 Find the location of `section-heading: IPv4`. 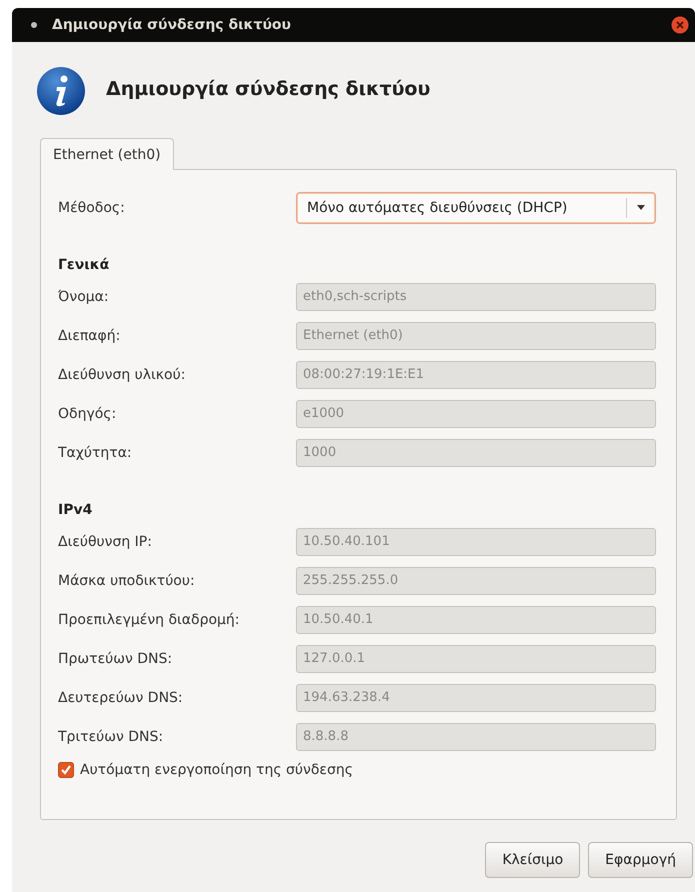

section-heading: IPv4 is located at coordinates (76, 510).